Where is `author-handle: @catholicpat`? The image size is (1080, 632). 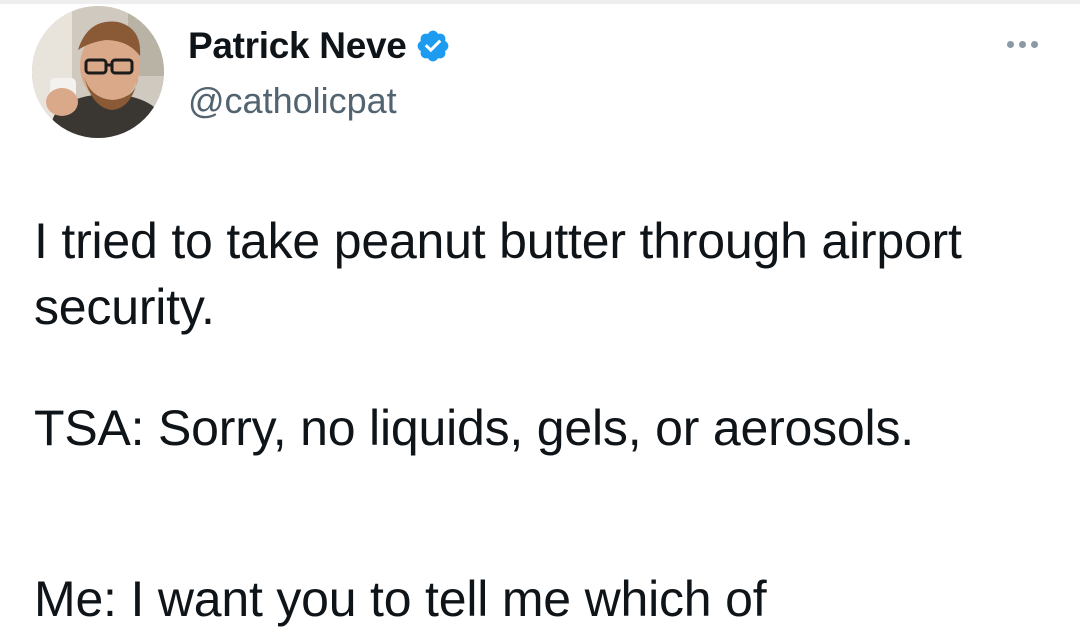
author-handle: @catholicpat is located at coordinates (292, 101).